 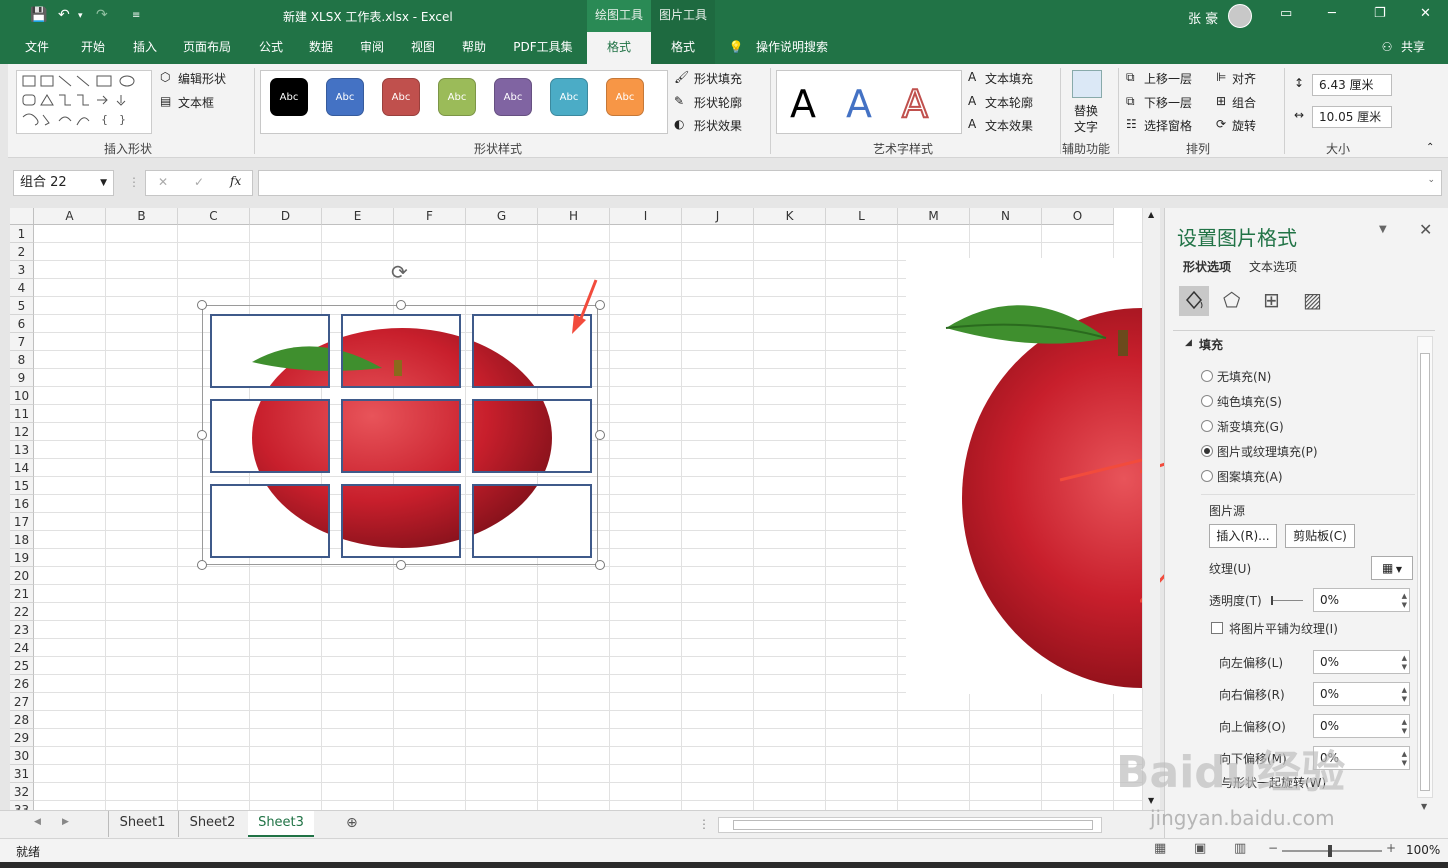 What do you see at coordinates (63, 183) in the screenshot?
I see `name-box: 组合 22 ▼` at bounding box center [63, 183].